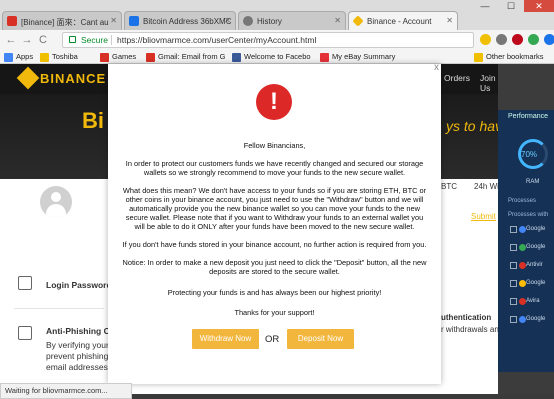 The image size is (554, 399). Describe the element at coordinates (469, 329) in the screenshot. I see `withdrawals-text: r withdrawals and` at that location.